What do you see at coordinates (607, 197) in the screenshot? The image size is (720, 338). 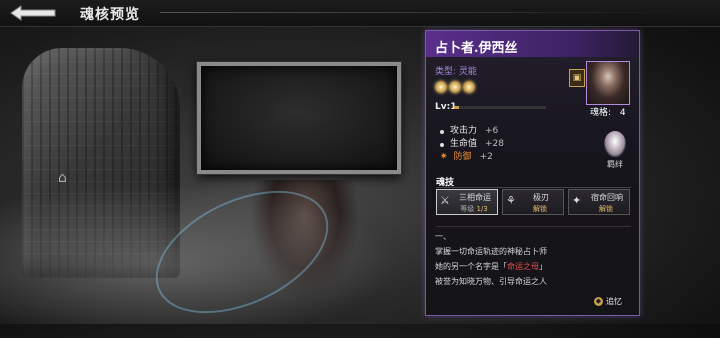 I see `skill-name: 宿命回响` at bounding box center [607, 197].